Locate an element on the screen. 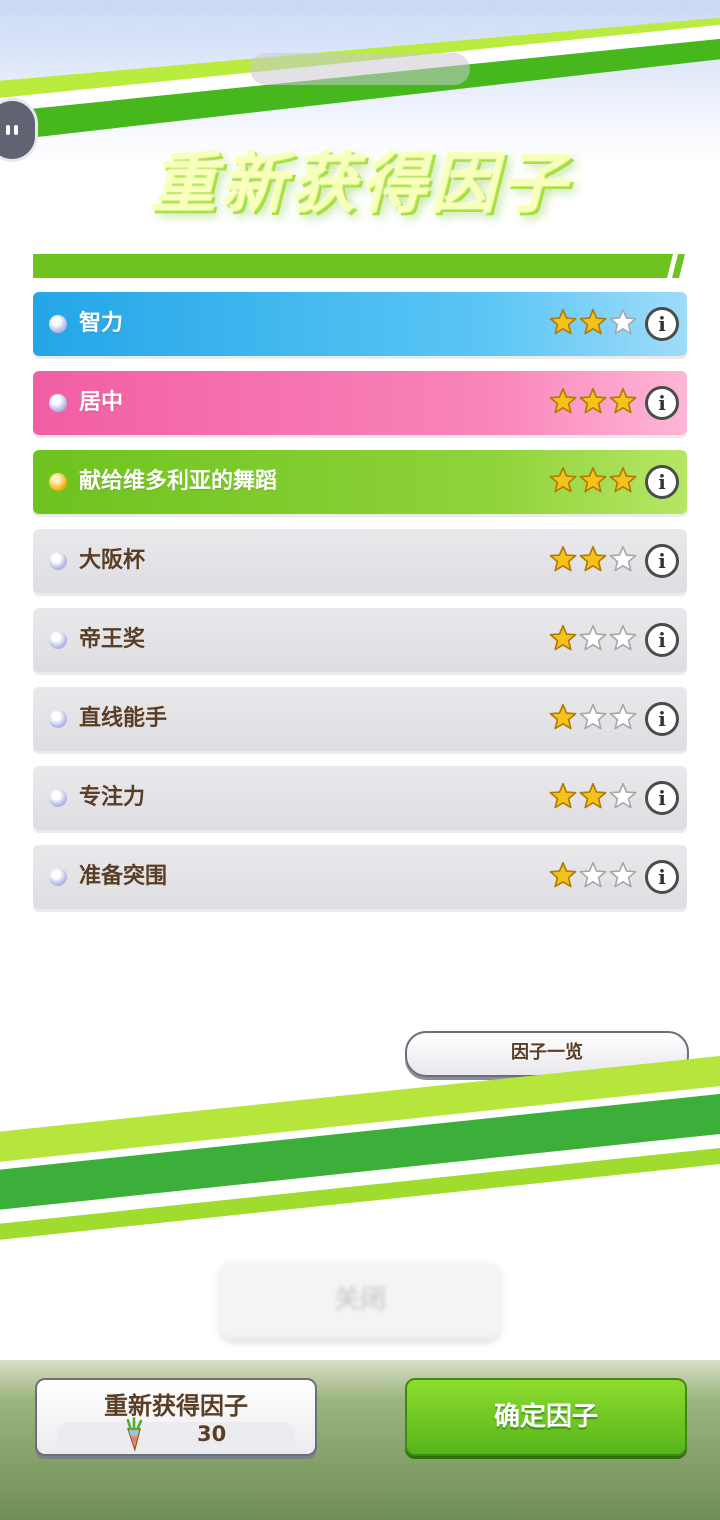  close-button: 关闭 is located at coordinates (360, 1300).